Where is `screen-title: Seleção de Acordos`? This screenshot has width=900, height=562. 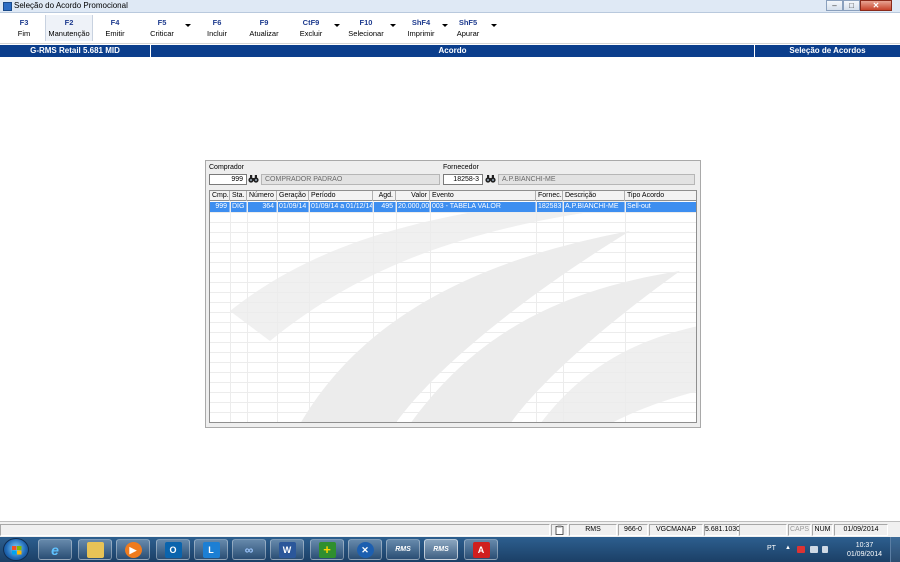 screen-title: Seleção de Acordos is located at coordinates (827, 50).